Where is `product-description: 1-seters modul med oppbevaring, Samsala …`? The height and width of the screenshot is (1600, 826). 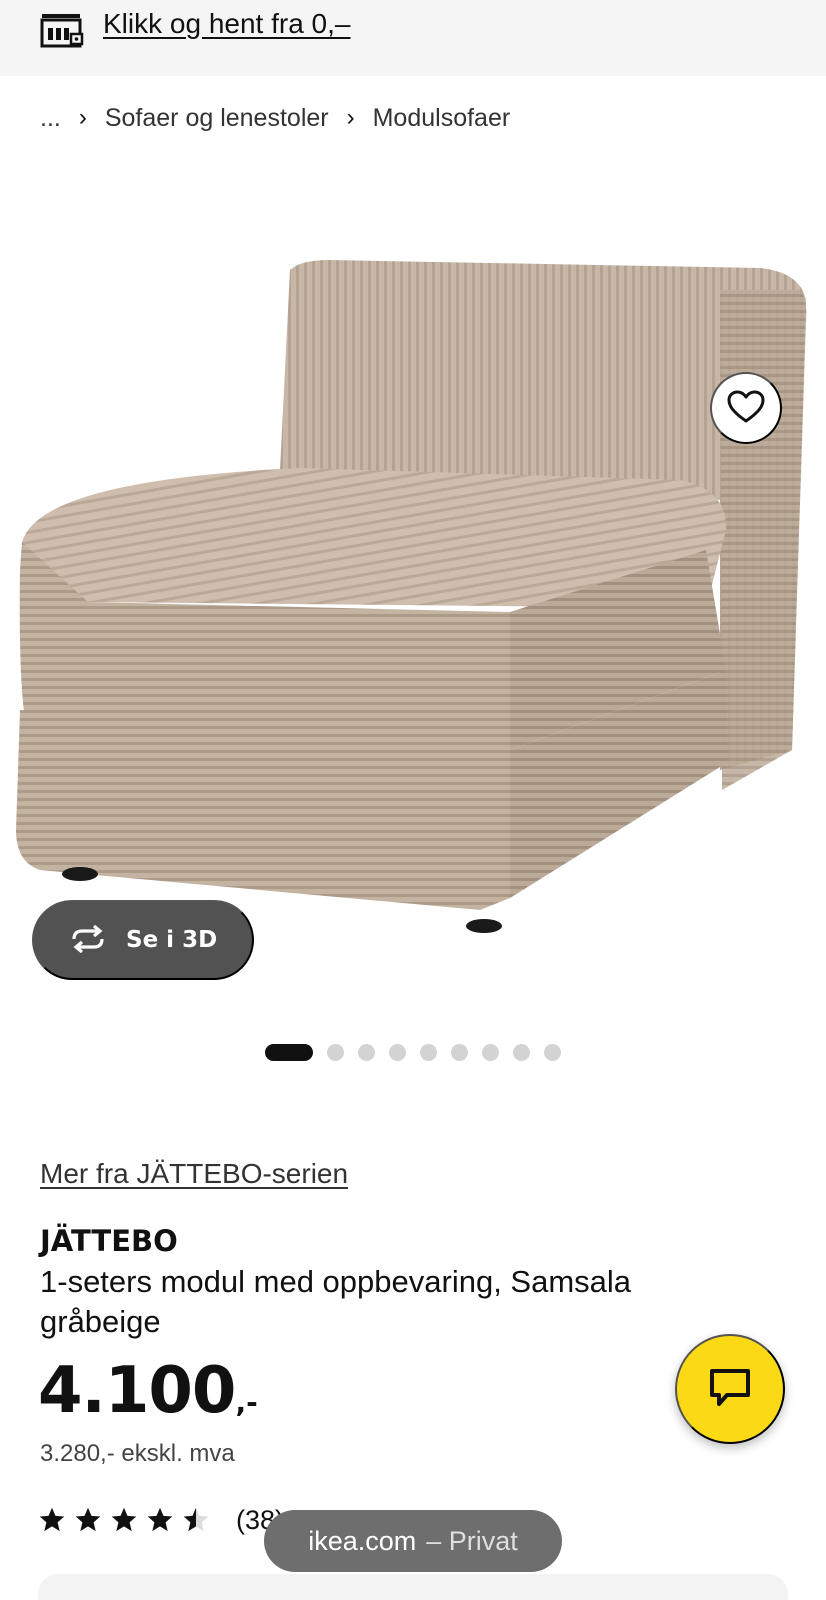
product-description: 1-seters modul med oppbevaring, Samsala … is located at coordinates (336, 1301).